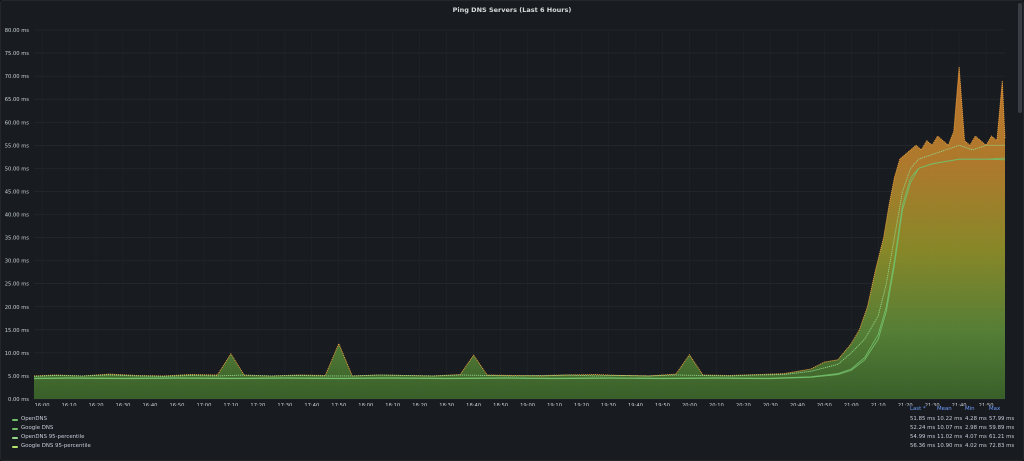 The height and width of the screenshot is (461, 1024). I want to click on legend-last-value: 56.36 ms, so click(923, 446).